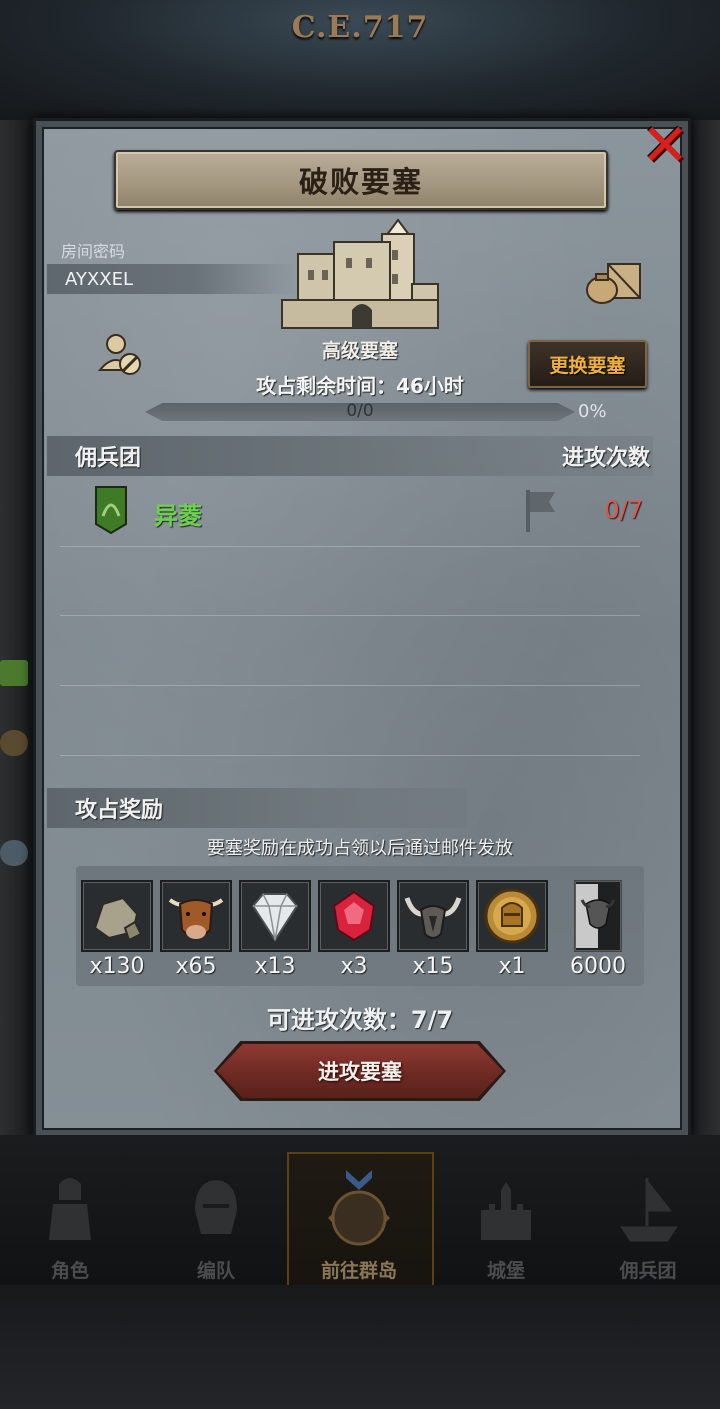 This screenshot has height=1409, width=720. Describe the element at coordinates (117, 966) in the screenshot. I see `reward-qty: x130` at that location.